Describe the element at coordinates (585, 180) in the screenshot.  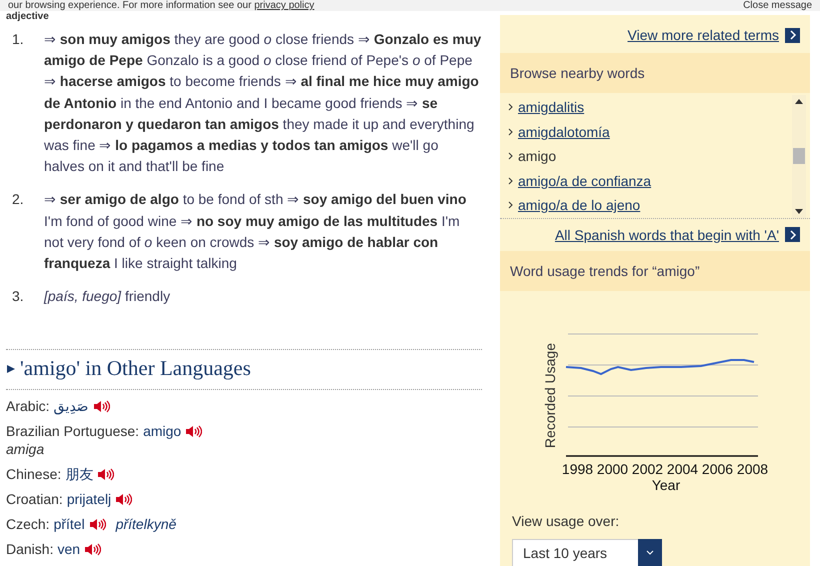
I see `nearby-word-link: amigo/a de confianza` at that location.